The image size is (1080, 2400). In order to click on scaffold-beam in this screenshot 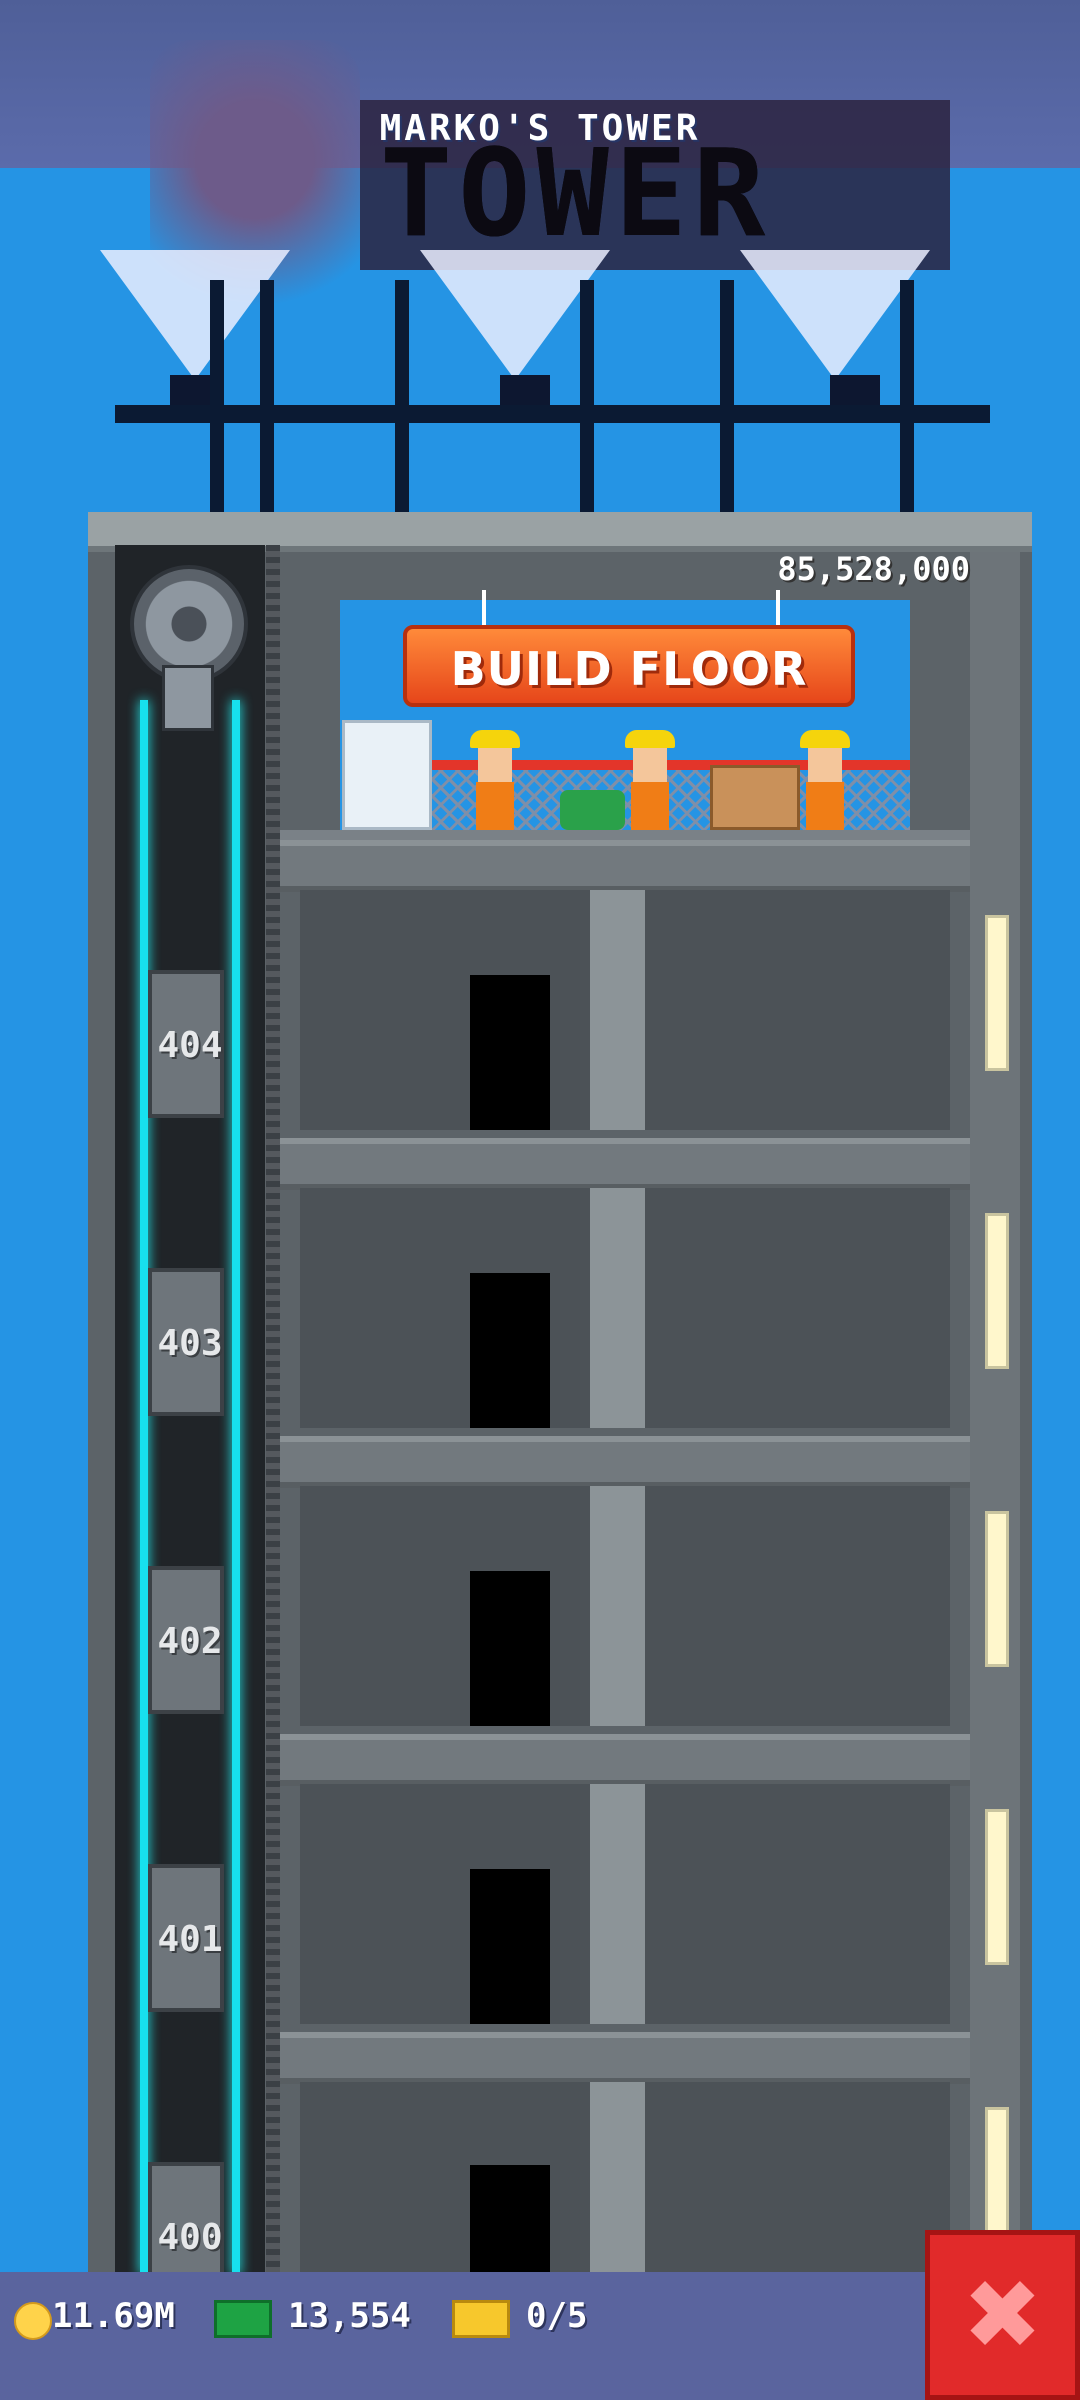, I will do `click(552, 414)`.